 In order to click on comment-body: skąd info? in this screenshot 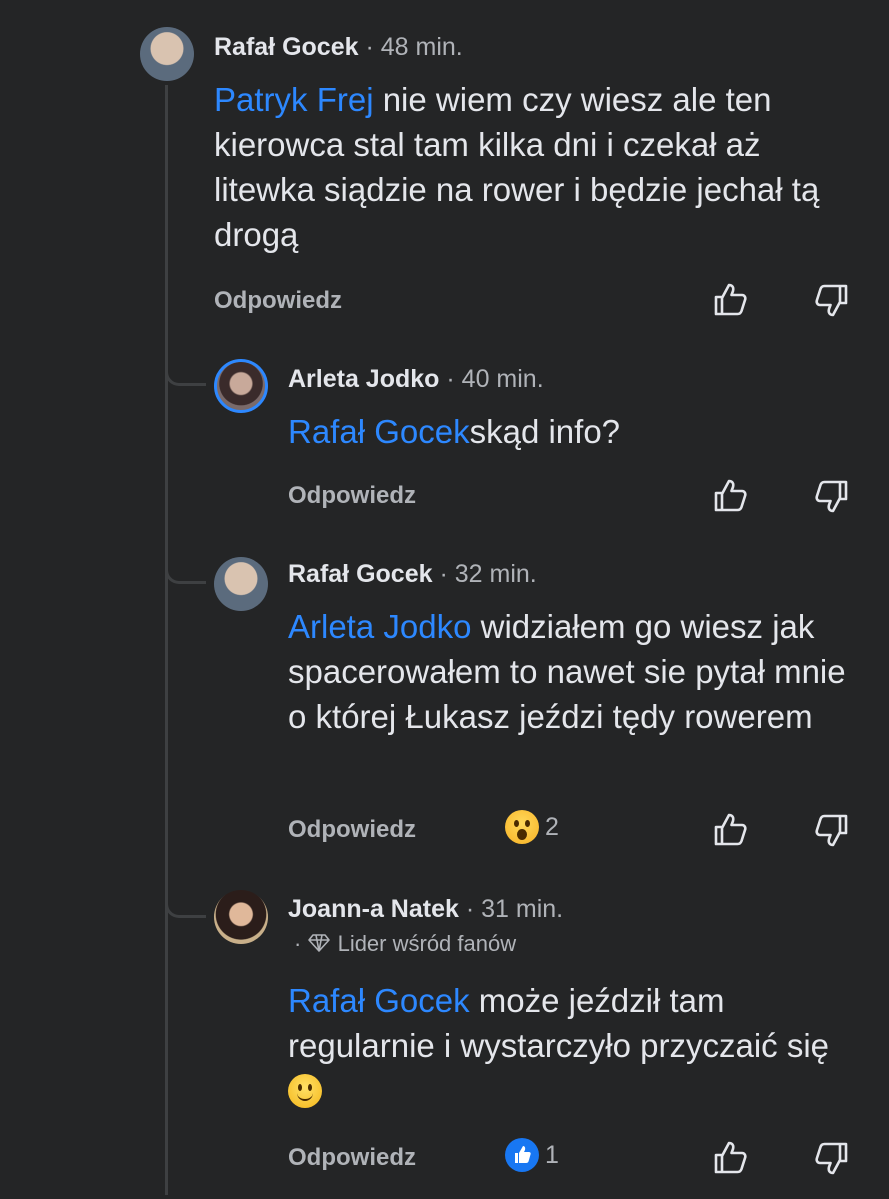, I will do `click(545, 431)`.